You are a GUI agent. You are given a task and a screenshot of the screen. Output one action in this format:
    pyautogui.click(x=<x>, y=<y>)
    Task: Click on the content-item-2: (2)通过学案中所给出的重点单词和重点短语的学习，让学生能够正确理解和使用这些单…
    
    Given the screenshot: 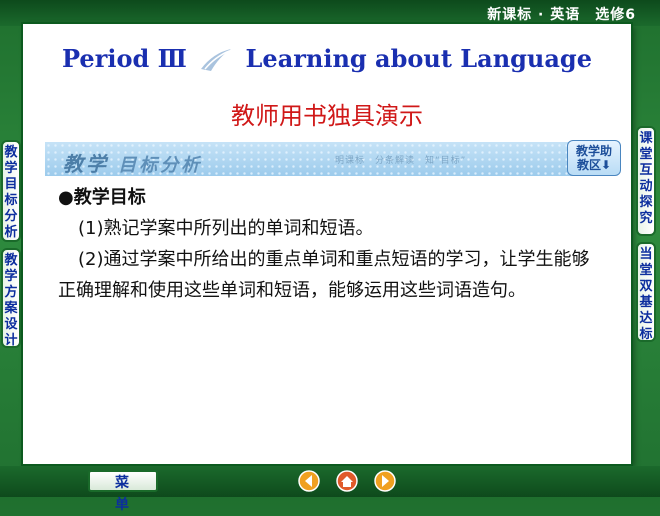 What is the action you would take?
    pyautogui.click(x=324, y=275)
    